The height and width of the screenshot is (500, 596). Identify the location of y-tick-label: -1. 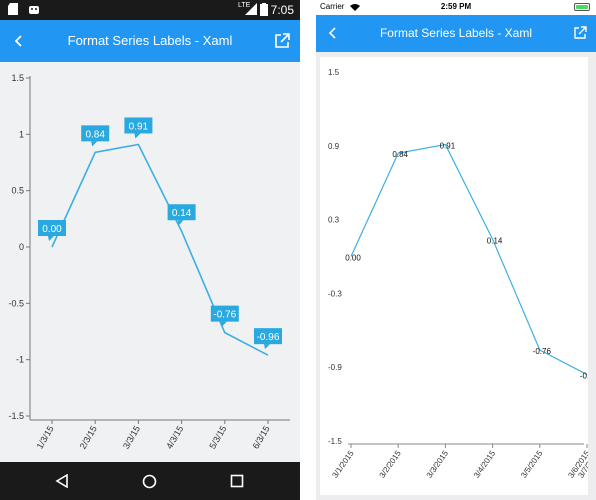
(20, 360).